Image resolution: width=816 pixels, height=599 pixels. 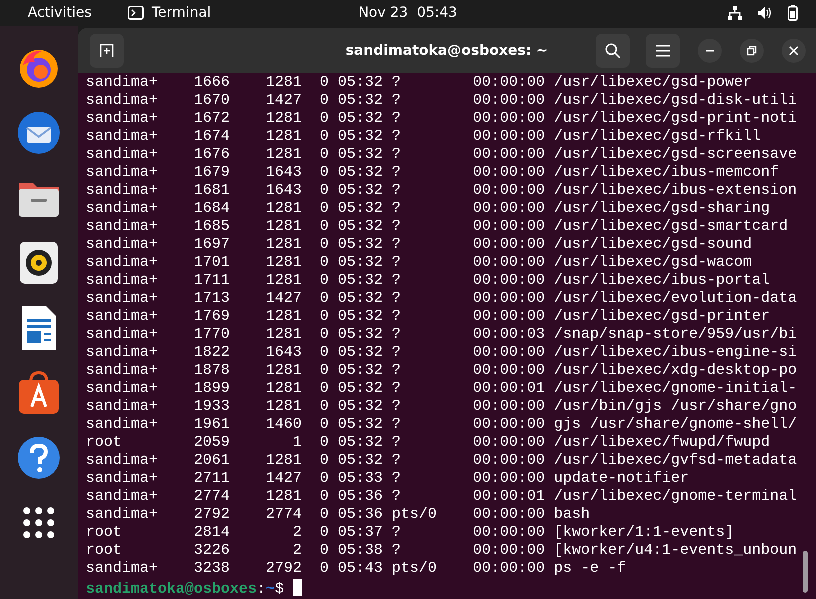 I want to click on battery-icon, so click(x=793, y=13).